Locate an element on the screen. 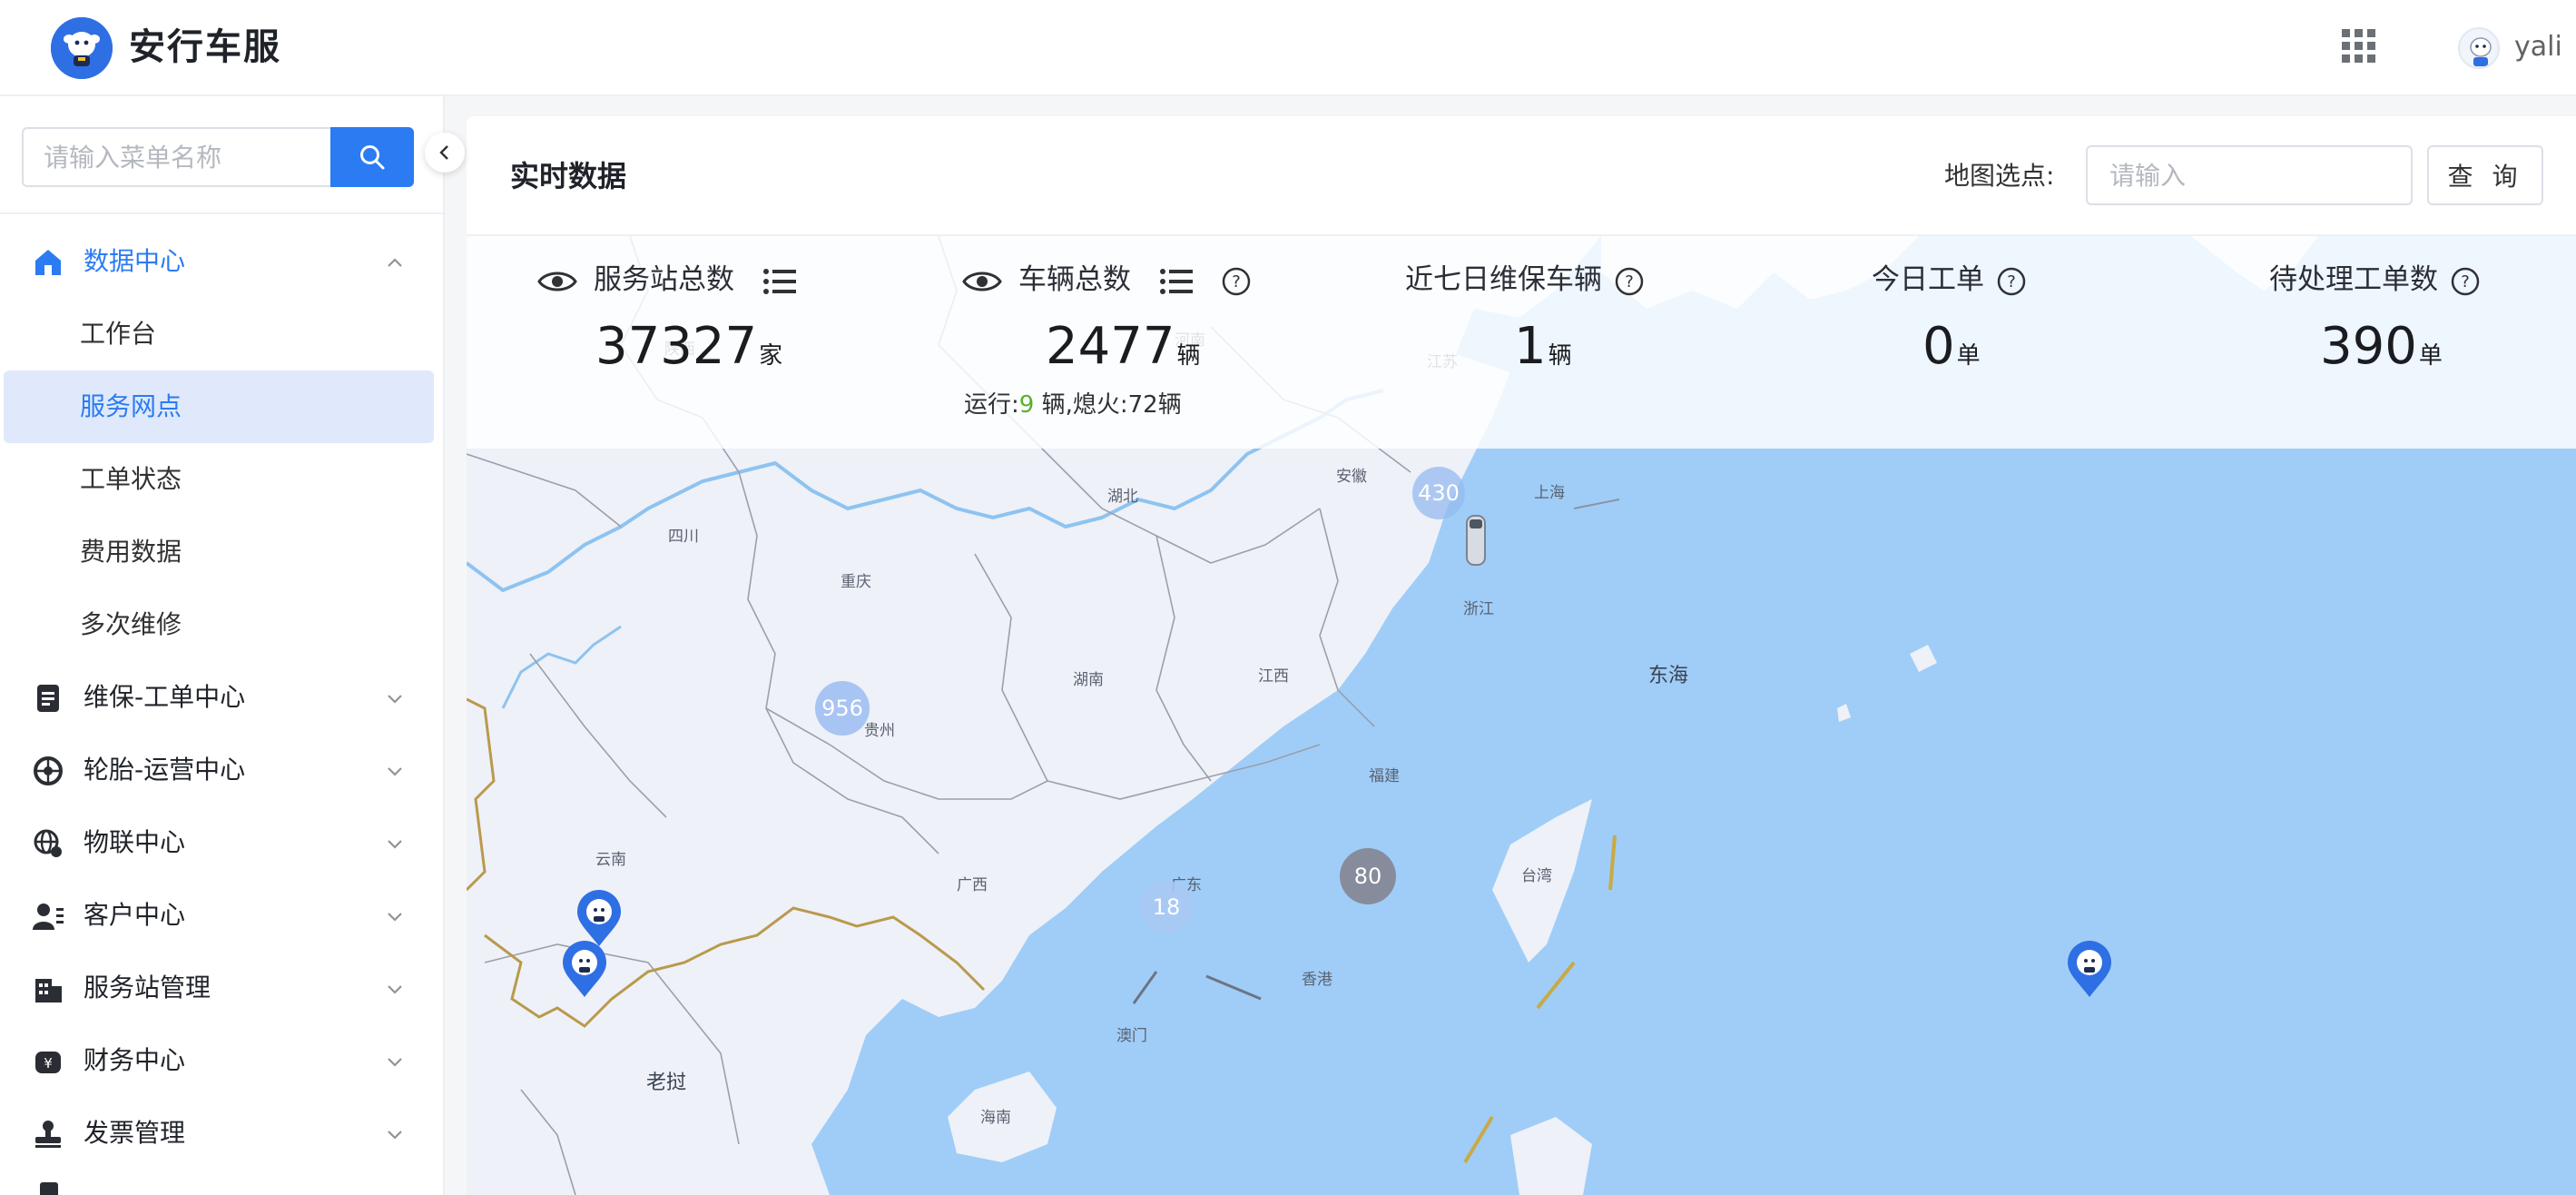  stat-title-row: 近七日维保车辆 ? is located at coordinates (1524, 280).